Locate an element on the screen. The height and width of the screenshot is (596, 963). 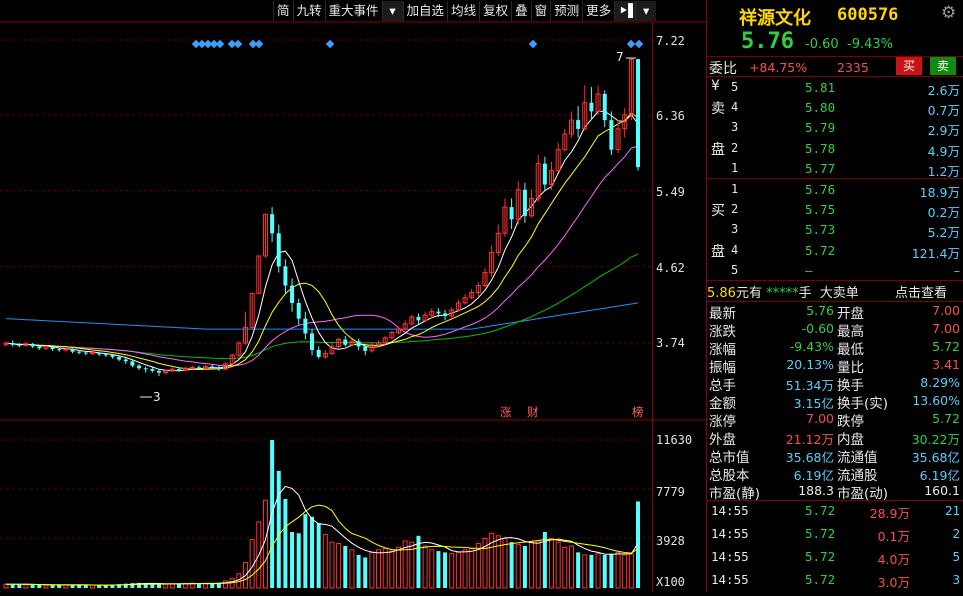
stat-value: 6.19亿 is located at coordinates (939, 475).